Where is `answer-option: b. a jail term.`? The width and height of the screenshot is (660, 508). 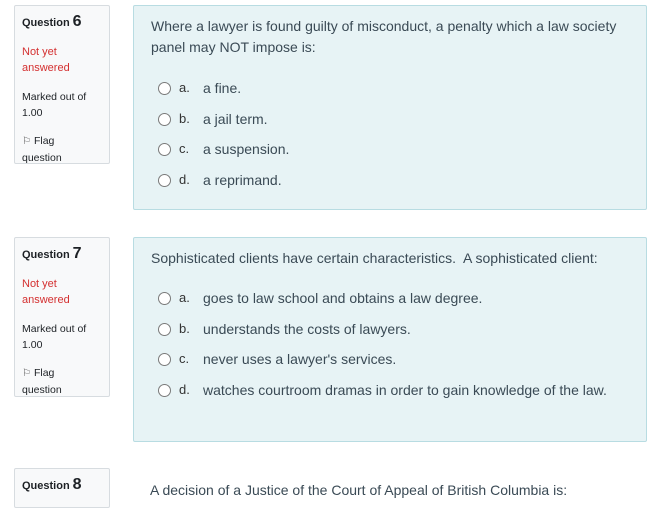 answer-option: b. a jail term. is located at coordinates (390, 119).